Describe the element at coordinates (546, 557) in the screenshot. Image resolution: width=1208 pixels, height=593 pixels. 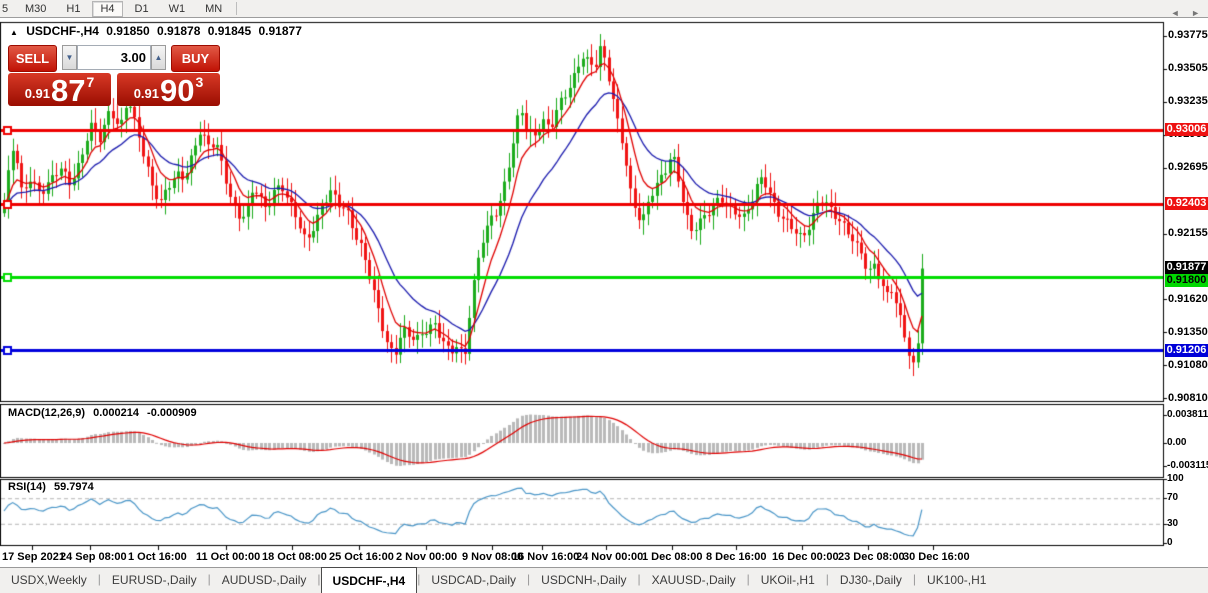
I see `date-label: 16 Nov 16:00` at that location.